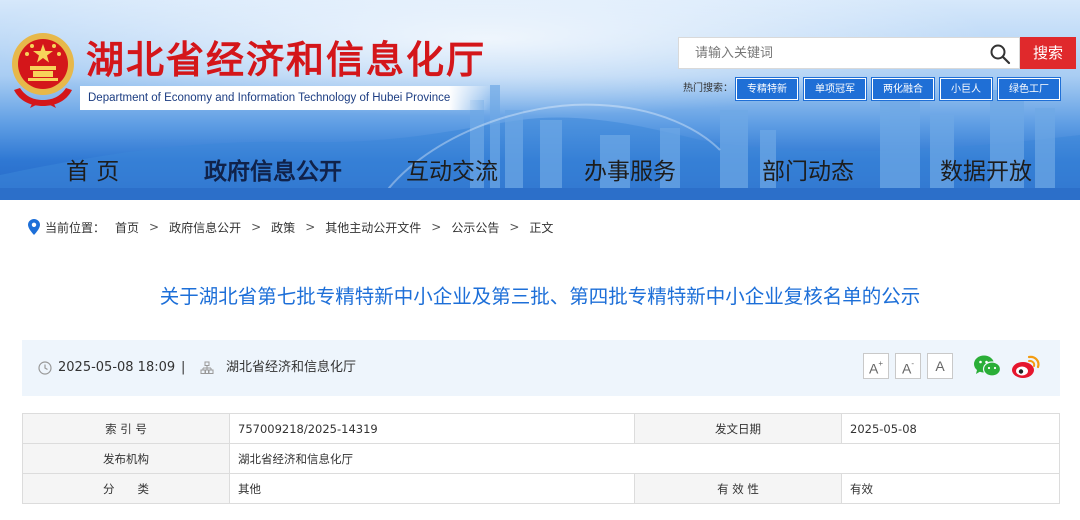 Image resolution: width=1080 pixels, height=520 pixels. I want to click on breadcrumb-link-announcements: 公示公告, so click(475, 227).